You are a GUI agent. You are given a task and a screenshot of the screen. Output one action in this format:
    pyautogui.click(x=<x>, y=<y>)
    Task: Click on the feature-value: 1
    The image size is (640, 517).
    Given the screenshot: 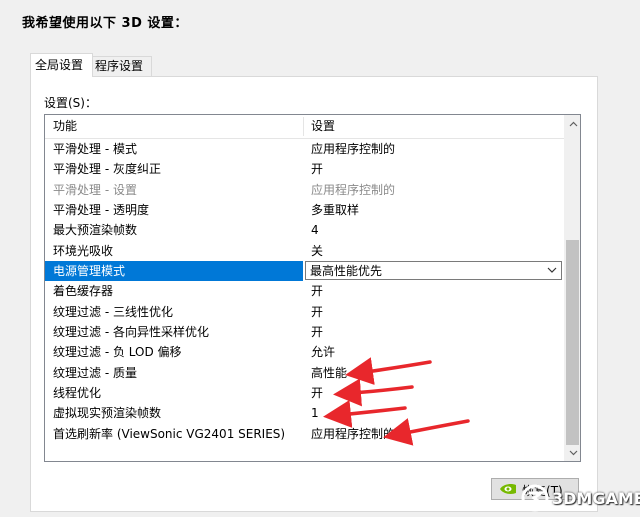 What is the action you would take?
    pyautogui.click(x=315, y=413)
    